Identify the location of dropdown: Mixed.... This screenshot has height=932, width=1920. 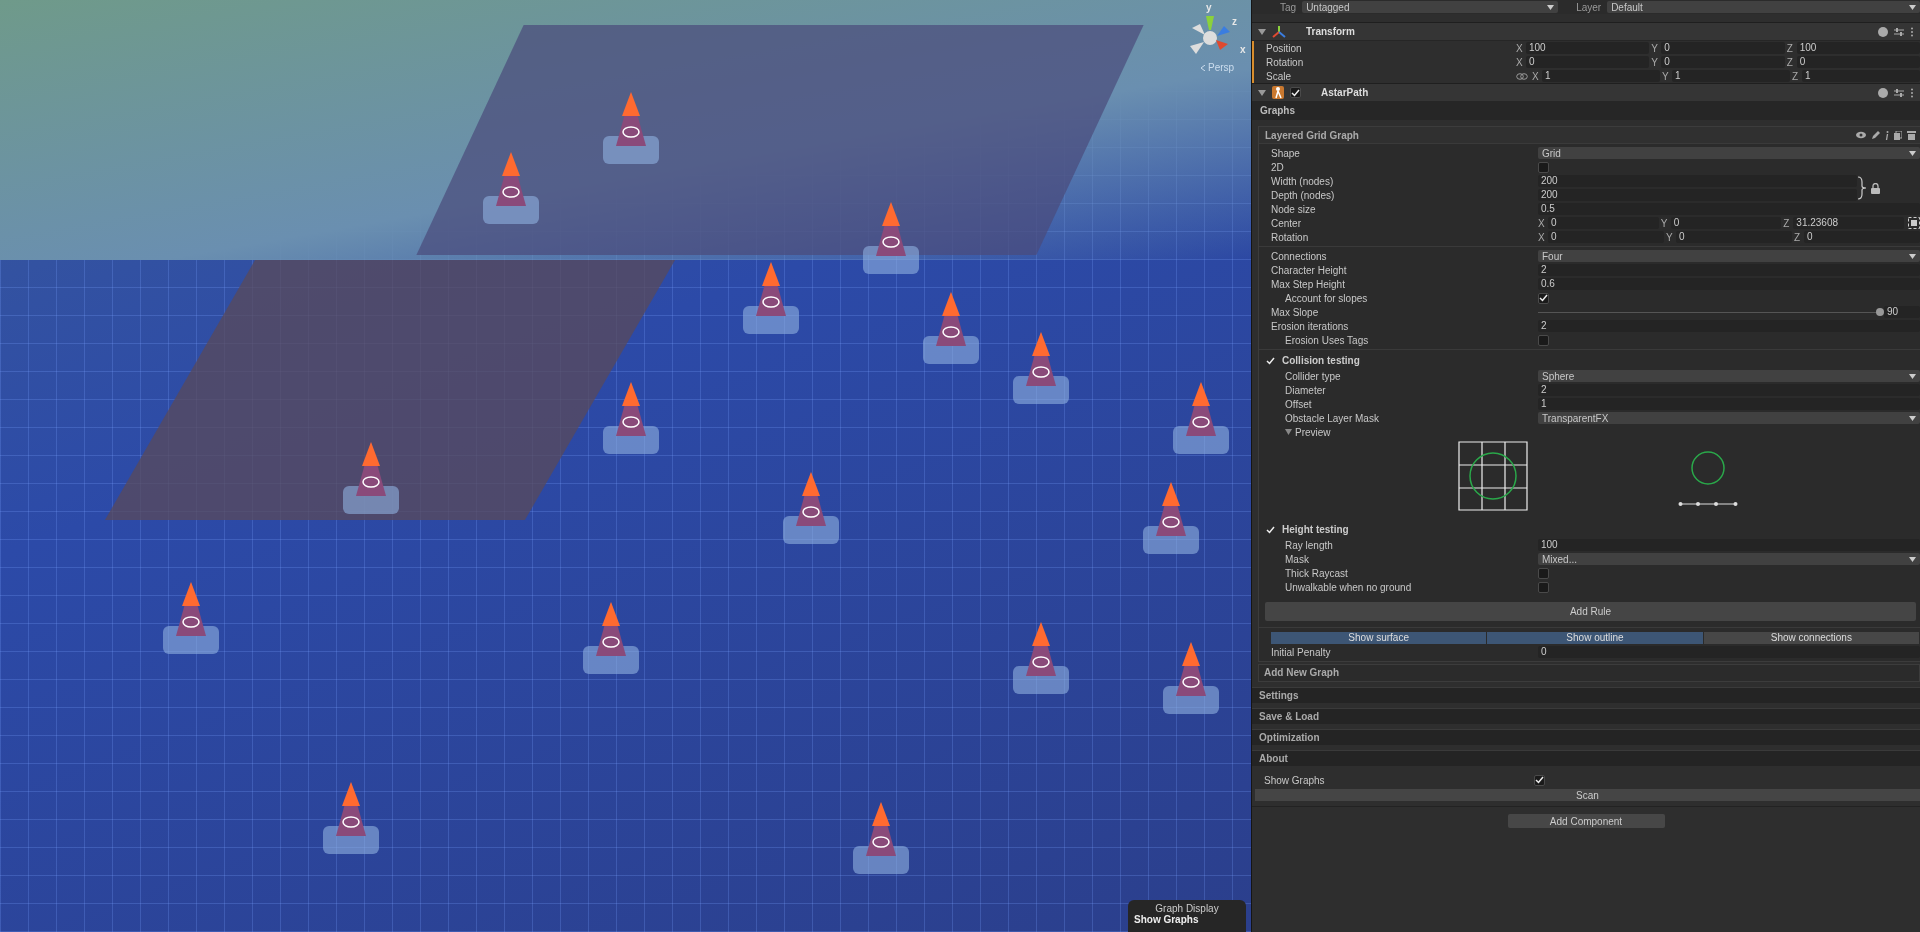
(1729, 559).